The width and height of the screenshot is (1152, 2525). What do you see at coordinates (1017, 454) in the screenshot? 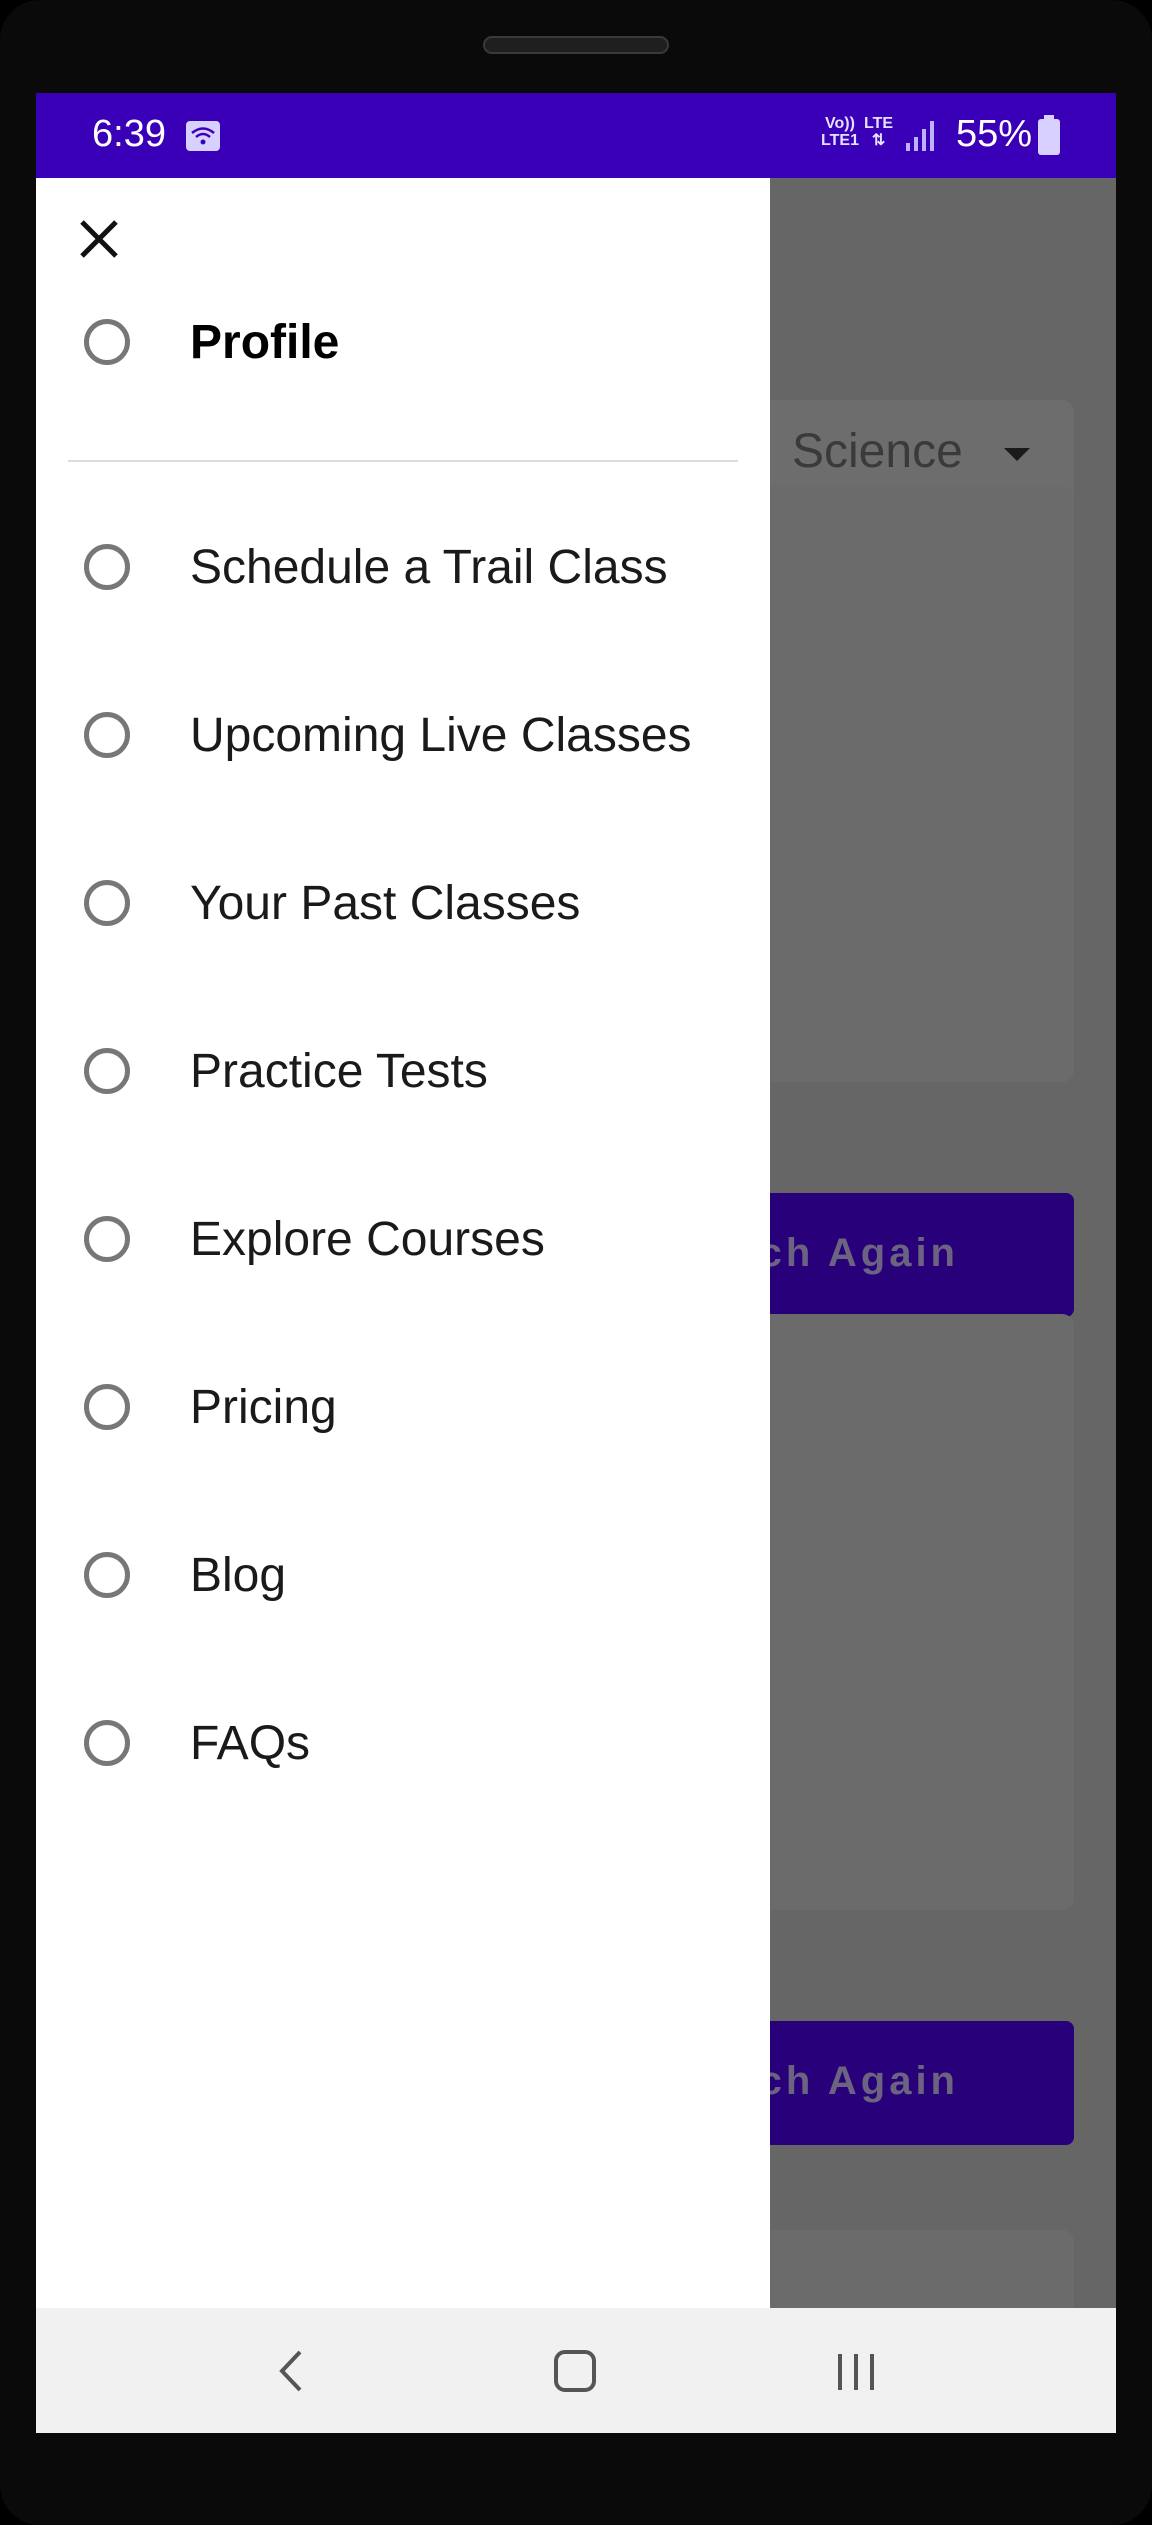
I see `dropdown-caret-icon` at bounding box center [1017, 454].